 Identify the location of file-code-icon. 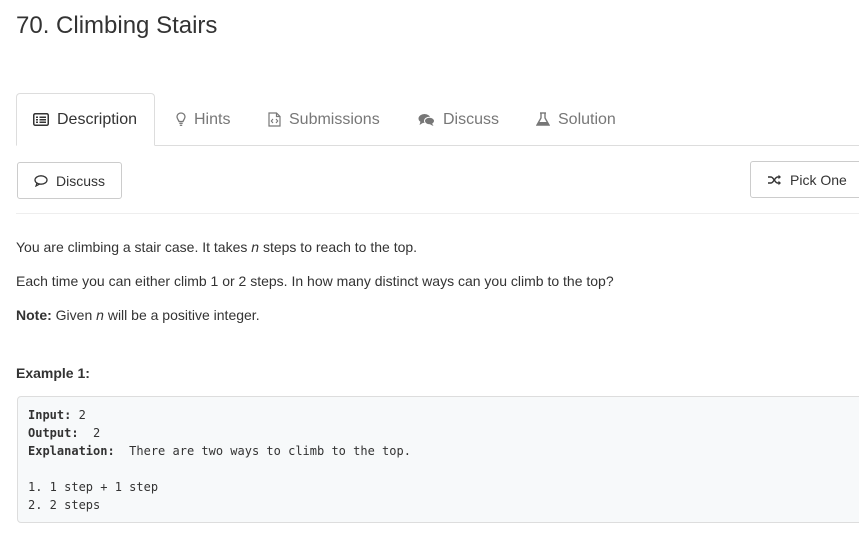
(274, 119).